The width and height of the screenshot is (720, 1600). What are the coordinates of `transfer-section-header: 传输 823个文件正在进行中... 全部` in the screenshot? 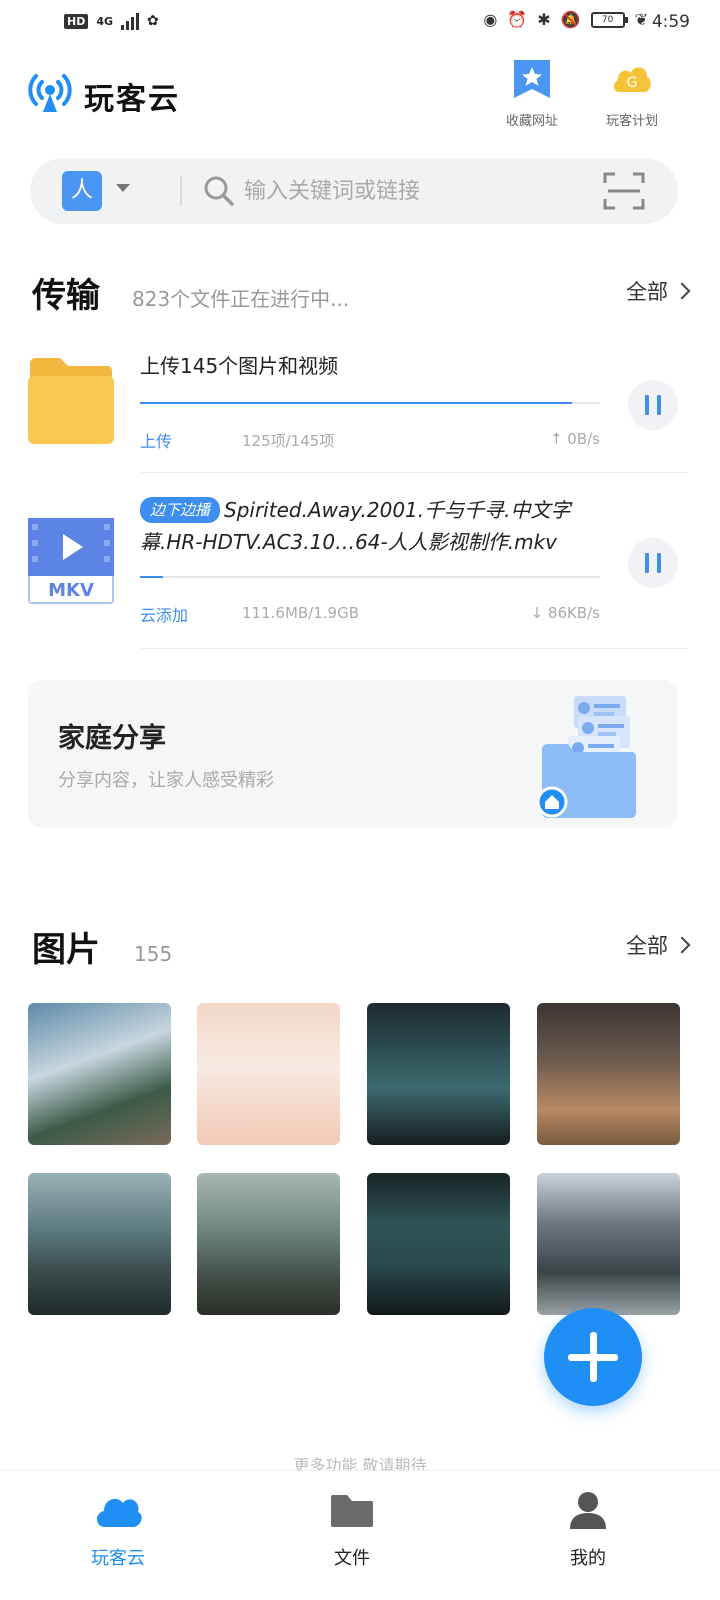 It's located at (361, 293).